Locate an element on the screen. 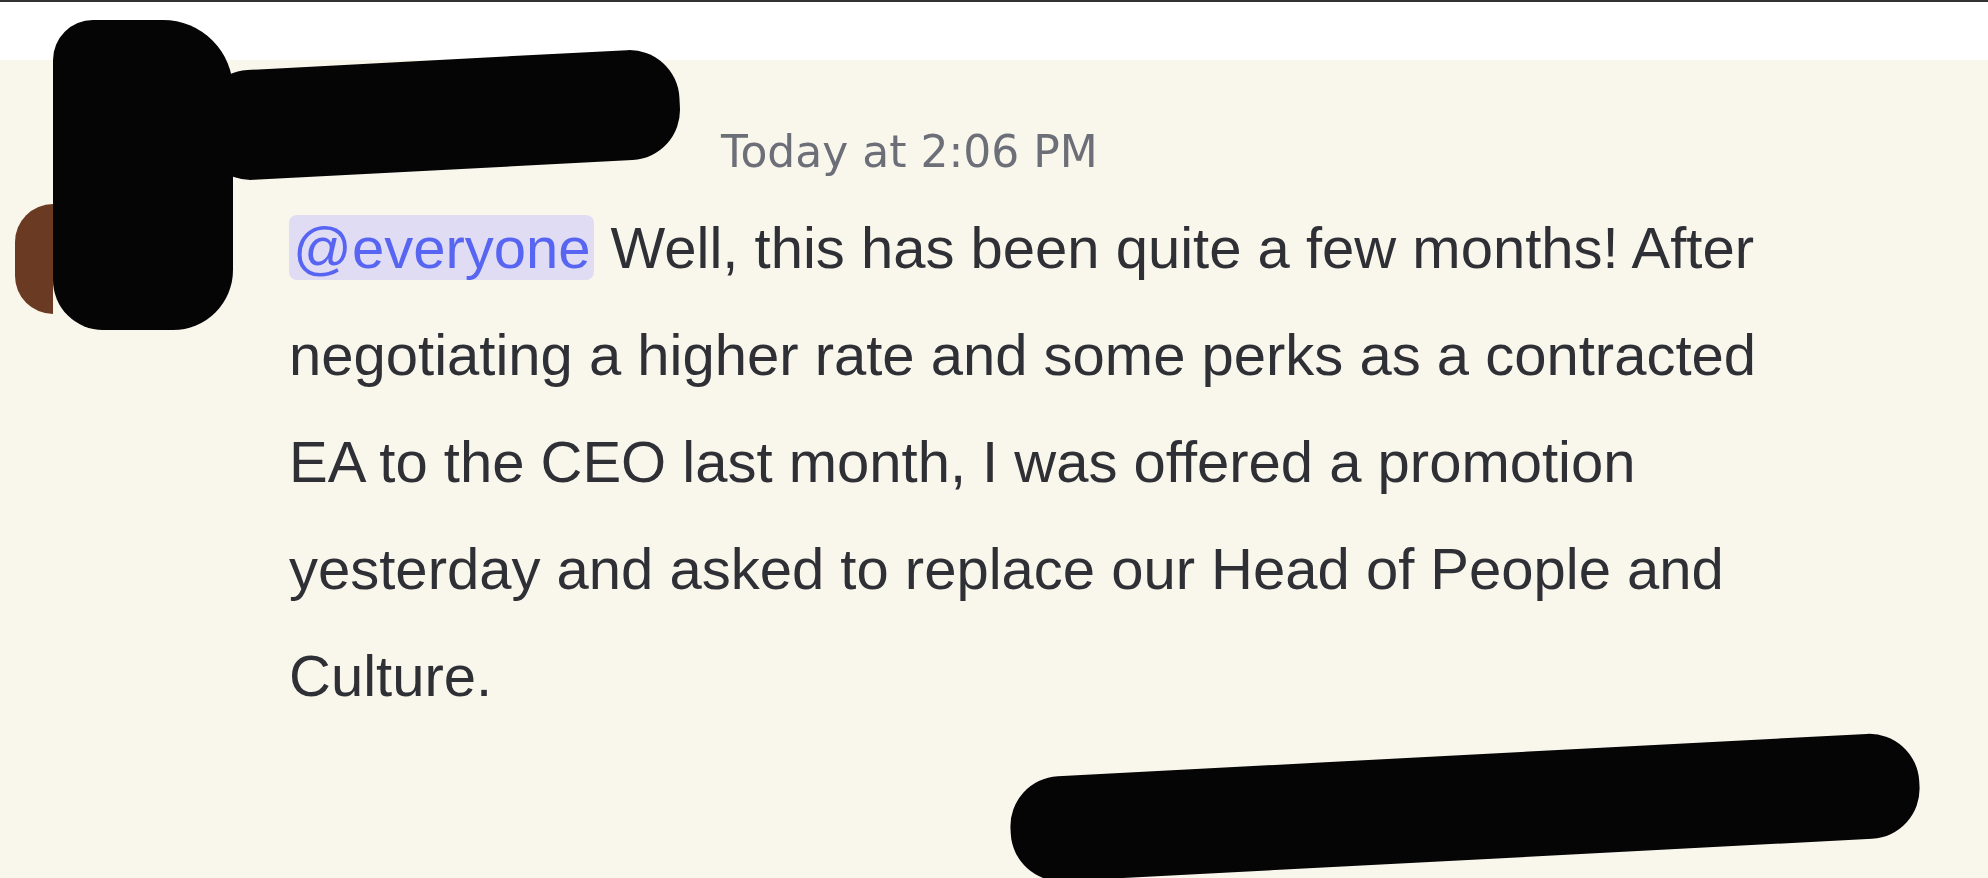 Image resolution: width=1988 pixels, height=878 pixels. timestamp: Today at 2:06 PM is located at coordinates (910, 152).